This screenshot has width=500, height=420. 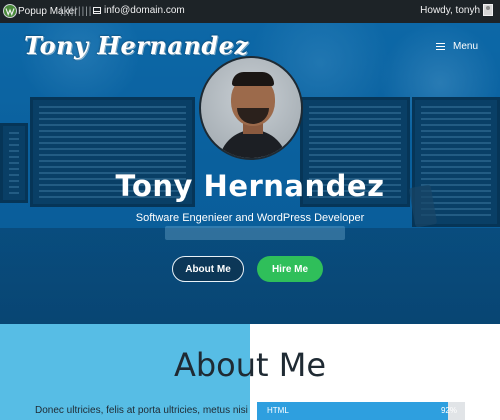 What do you see at coordinates (448, 410) in the screenshot?
I see `skill-percent: 92%` at bounding box center [448, 410].